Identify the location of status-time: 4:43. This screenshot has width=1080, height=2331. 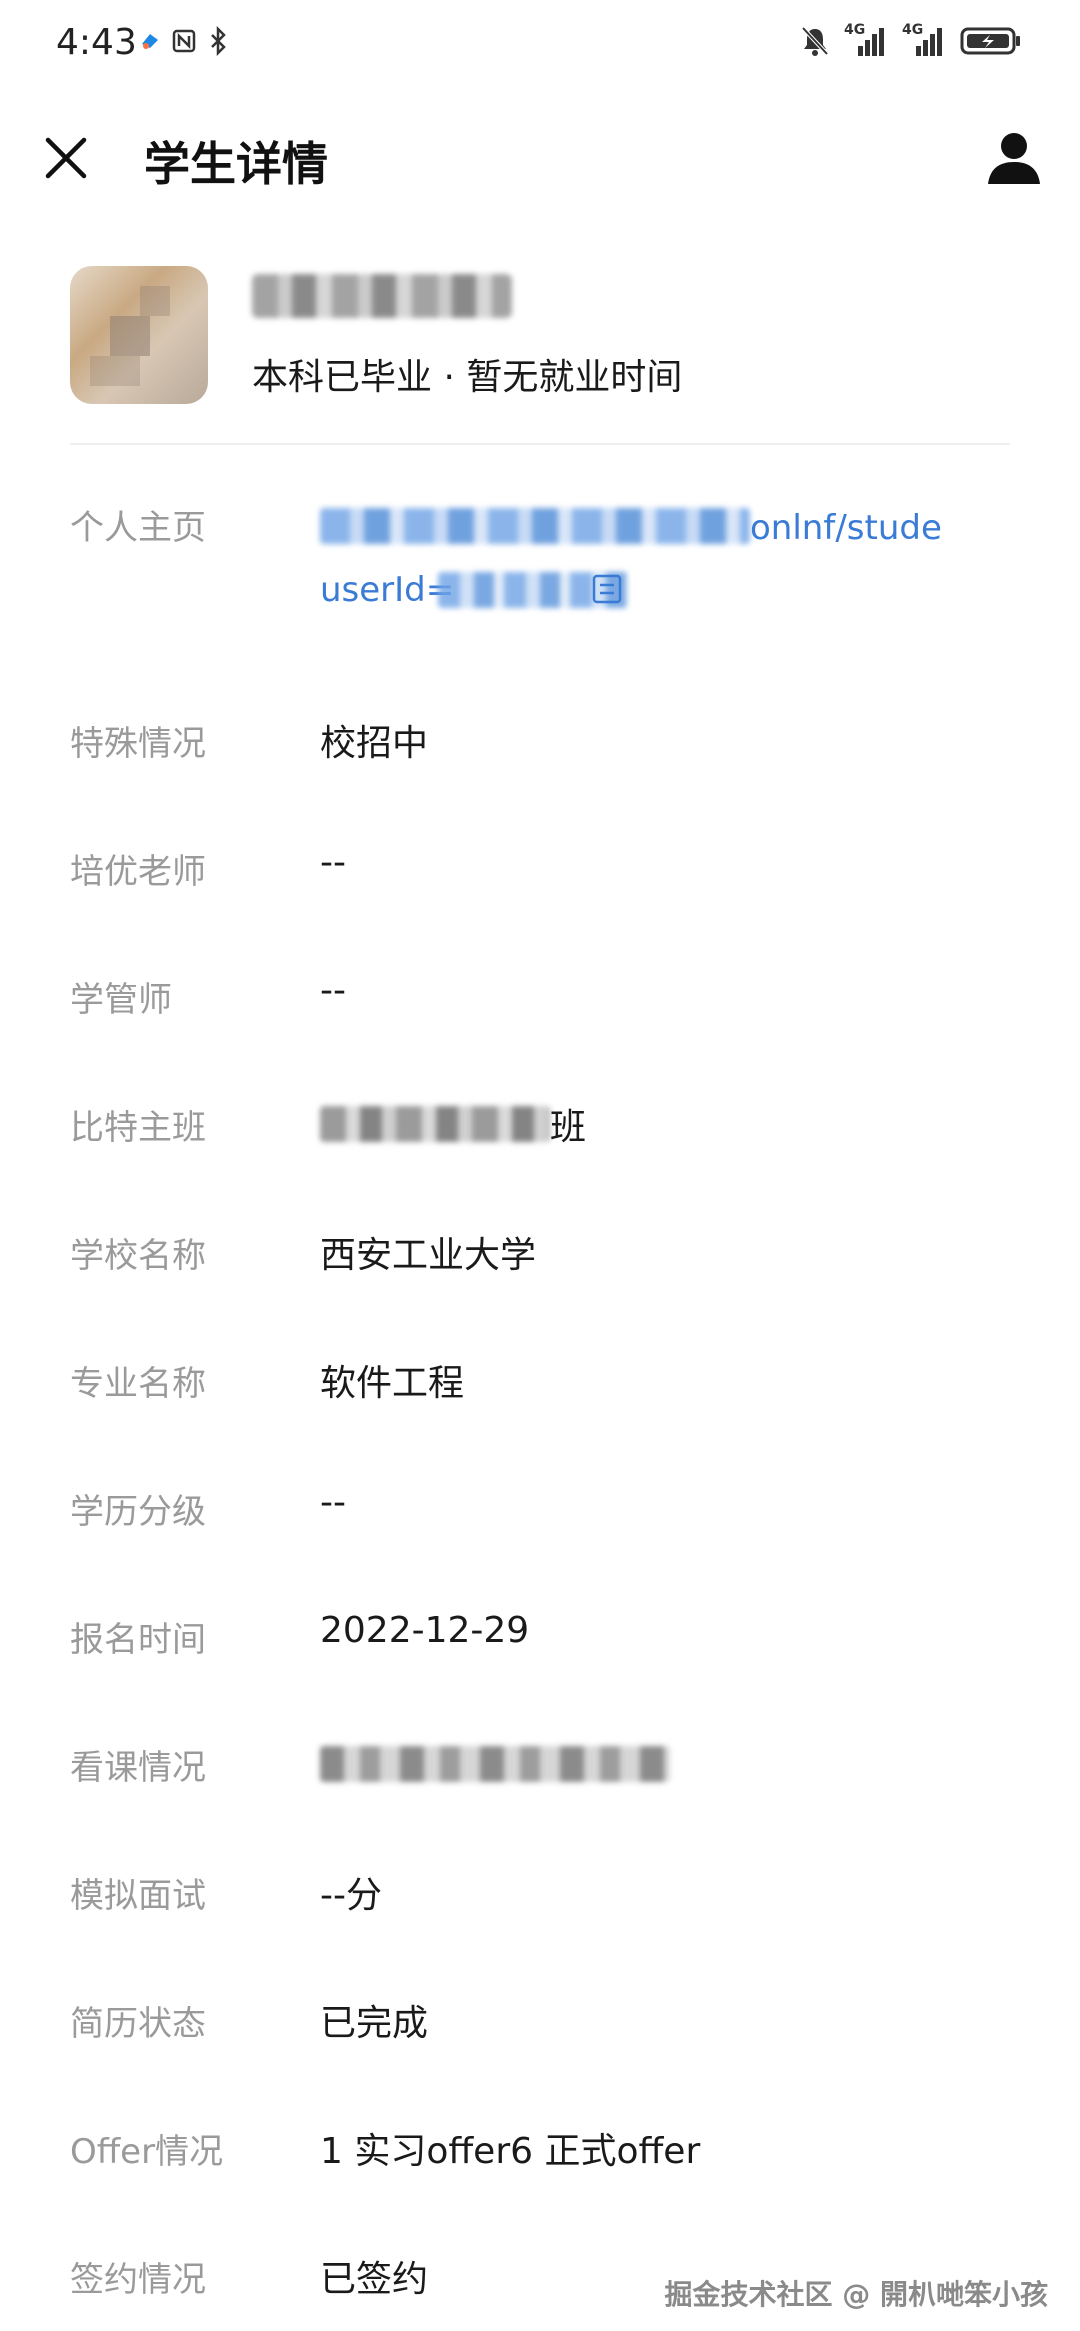
(96, 42).